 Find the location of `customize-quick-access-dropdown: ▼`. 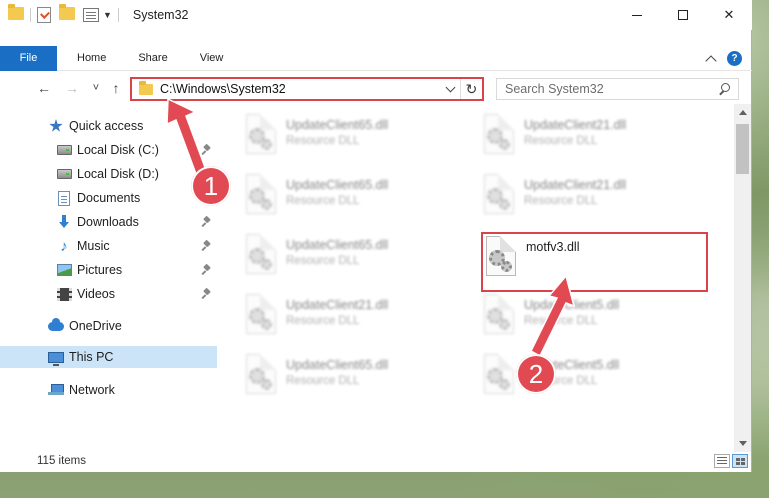

customize-quick-access-dropdown: ▼ is located at coordinates (107, 15).